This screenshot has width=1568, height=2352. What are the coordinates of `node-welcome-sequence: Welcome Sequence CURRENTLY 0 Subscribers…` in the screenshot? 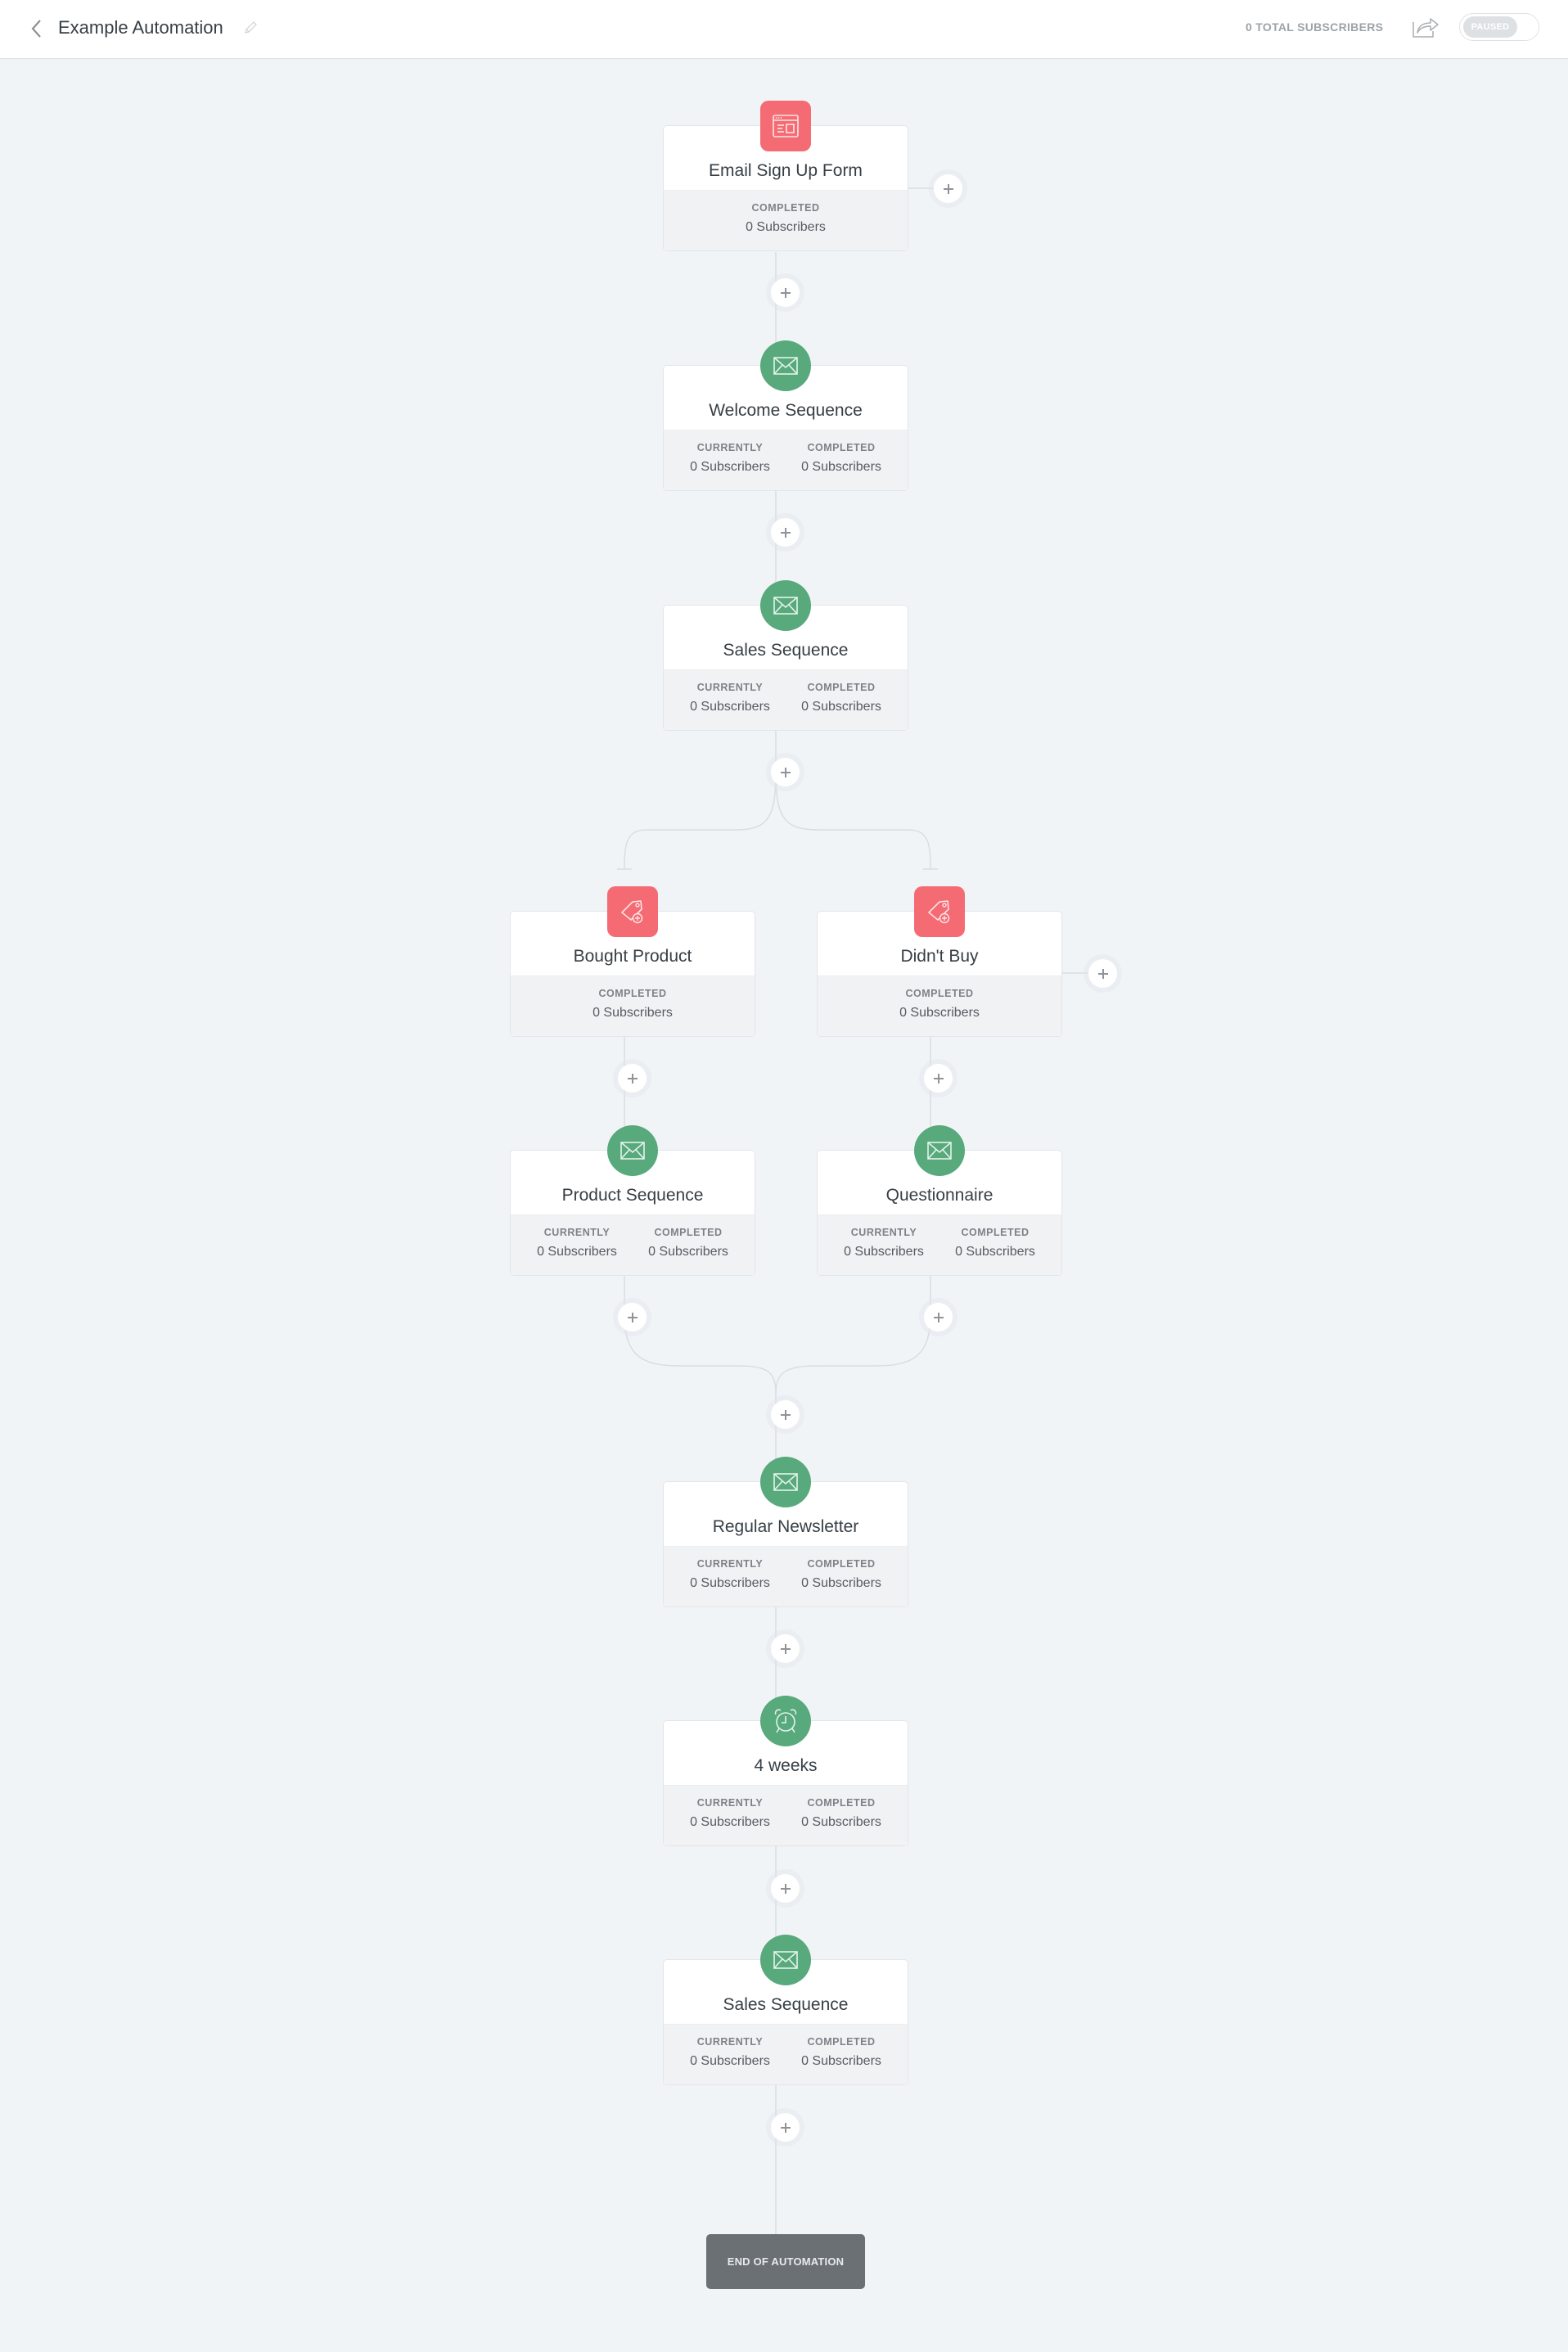 It's located at (785, 415).